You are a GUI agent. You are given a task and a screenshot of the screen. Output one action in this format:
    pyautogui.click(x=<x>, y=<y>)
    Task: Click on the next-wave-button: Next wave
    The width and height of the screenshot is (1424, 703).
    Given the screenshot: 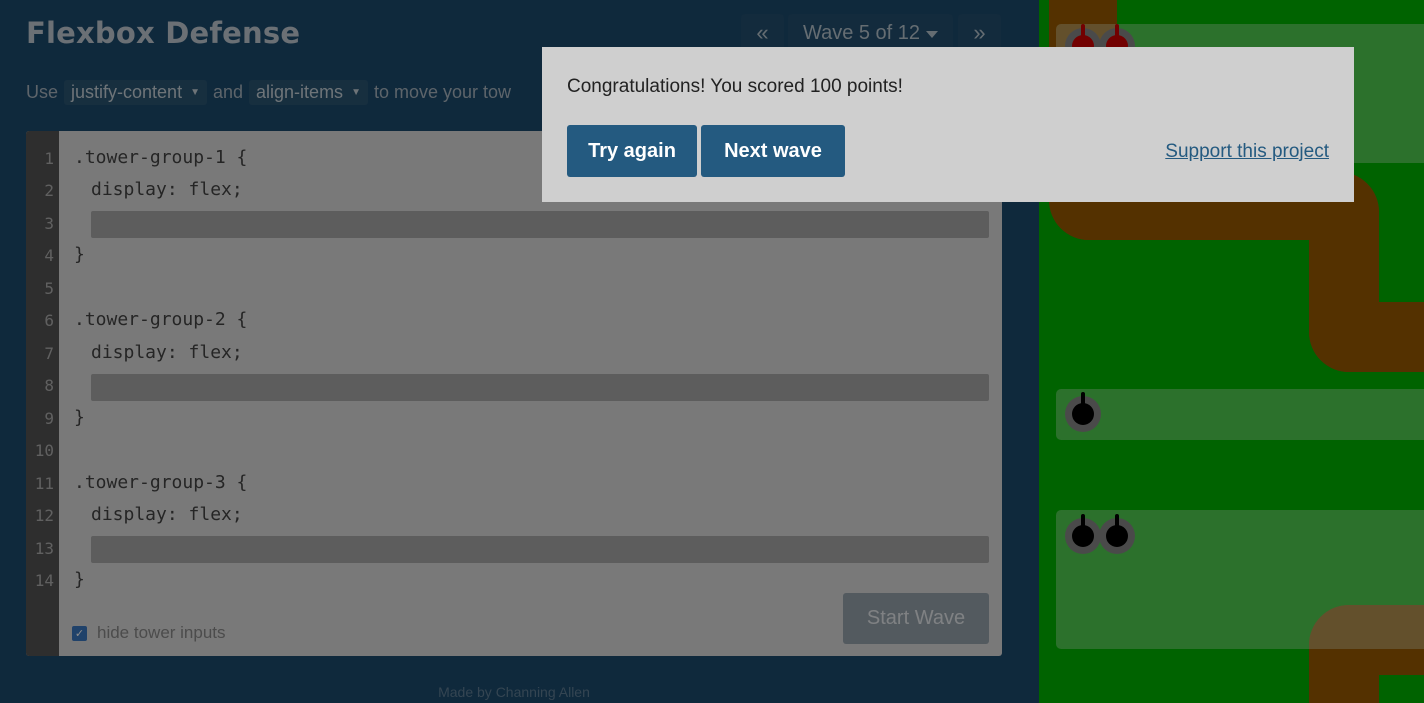 What is the action you would take?
    pyautogui.click(x=773, y=151)
    